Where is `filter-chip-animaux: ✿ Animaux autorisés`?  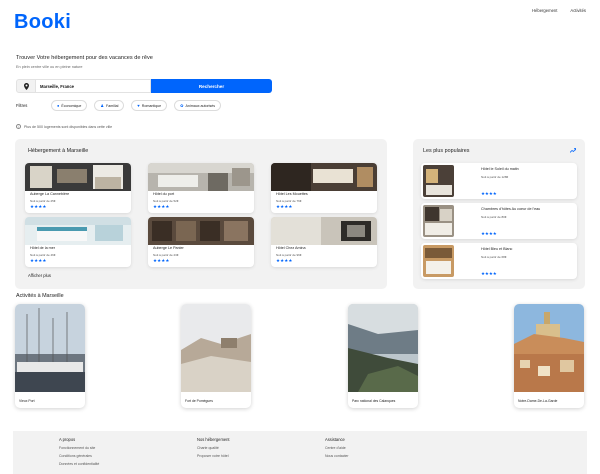
filter-chip-animaux: ✿ Animaux autorisés is located at coordinates (198, 105).